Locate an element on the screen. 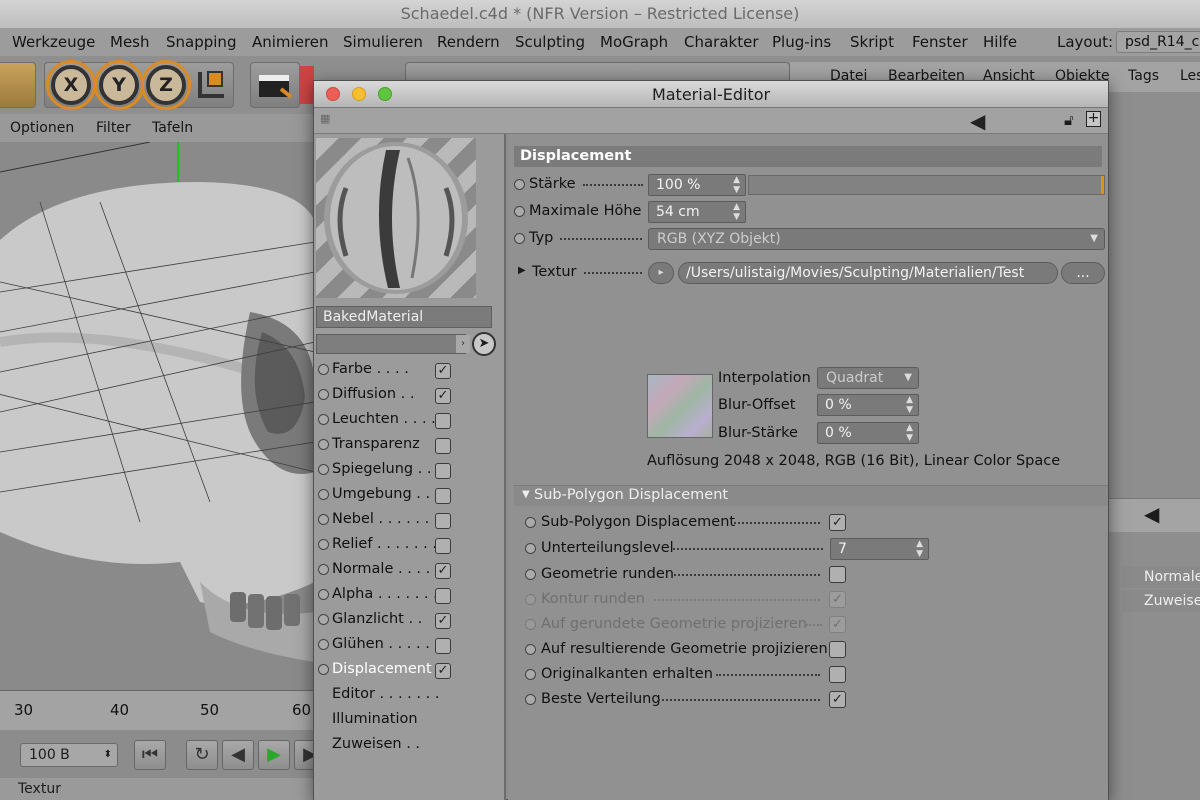 Image resolution: width=1200 pixels, height=800 pixels. material-name-field: BakedMaterial is located at coordinates (404, 317).